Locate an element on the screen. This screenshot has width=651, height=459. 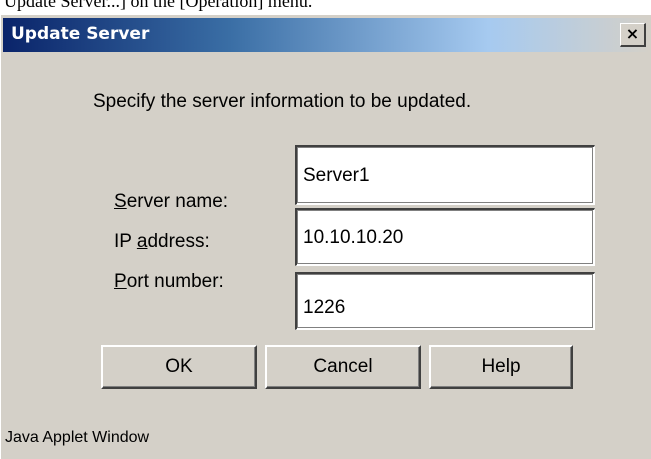
close-button: × is located at coordinates (633, 35).